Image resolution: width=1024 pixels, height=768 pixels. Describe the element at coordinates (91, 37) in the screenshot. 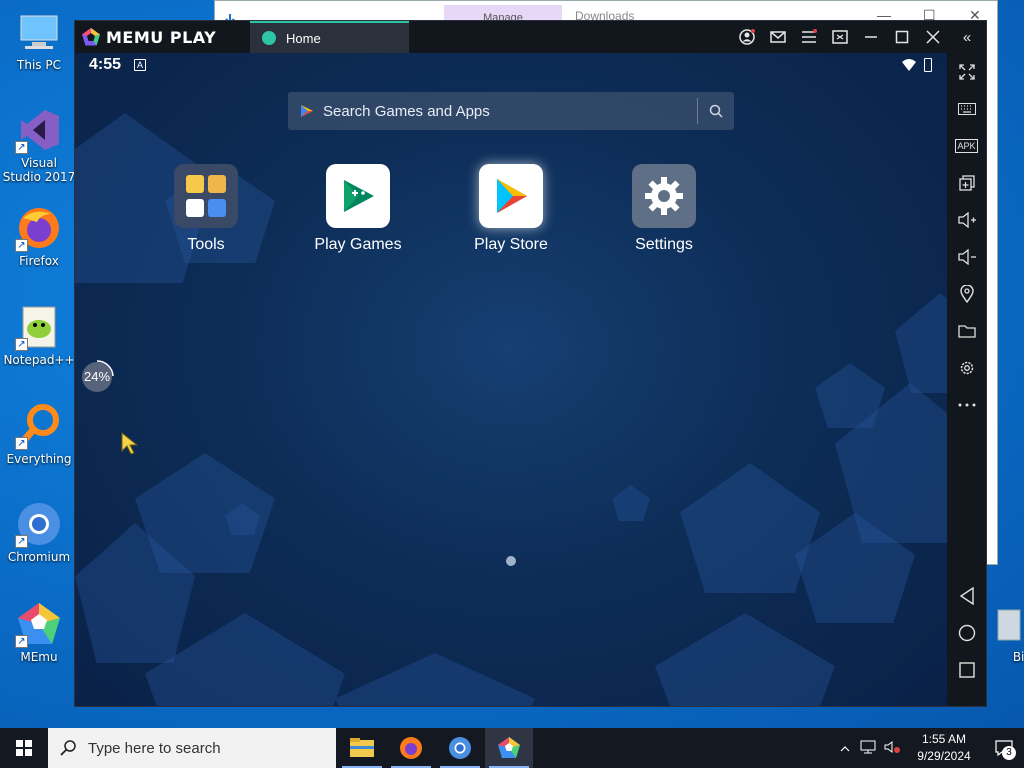

I see `memu-logo-icon` at that location.